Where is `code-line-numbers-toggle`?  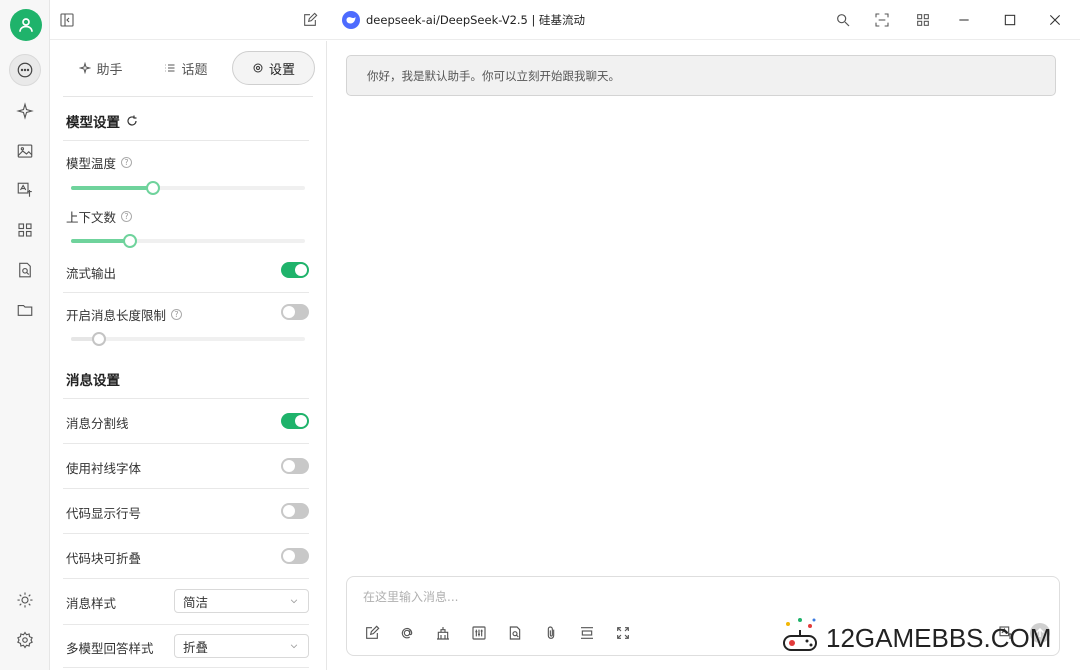 code-line-numbers-toggle is located at coordinates (295, 511).